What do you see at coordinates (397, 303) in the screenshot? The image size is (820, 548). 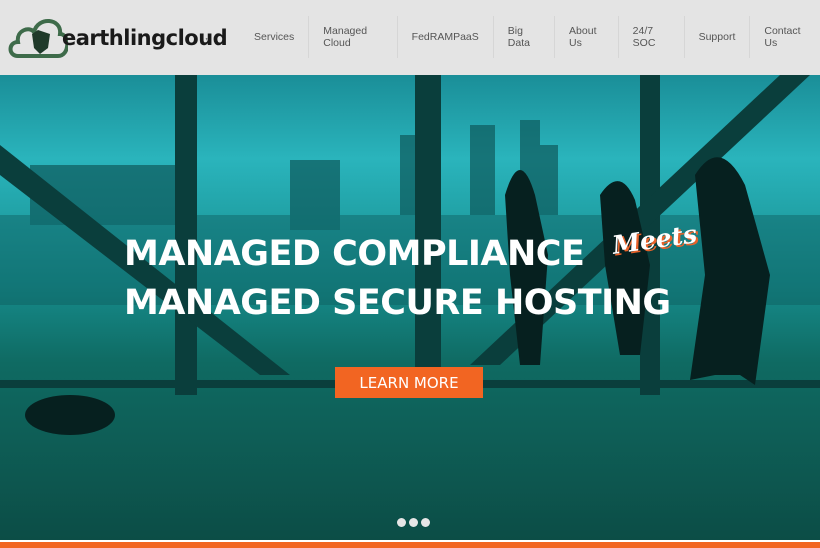 I see `headline-line-2: MANAGED SECURE HOSTING` at bounding box center [397, 303].